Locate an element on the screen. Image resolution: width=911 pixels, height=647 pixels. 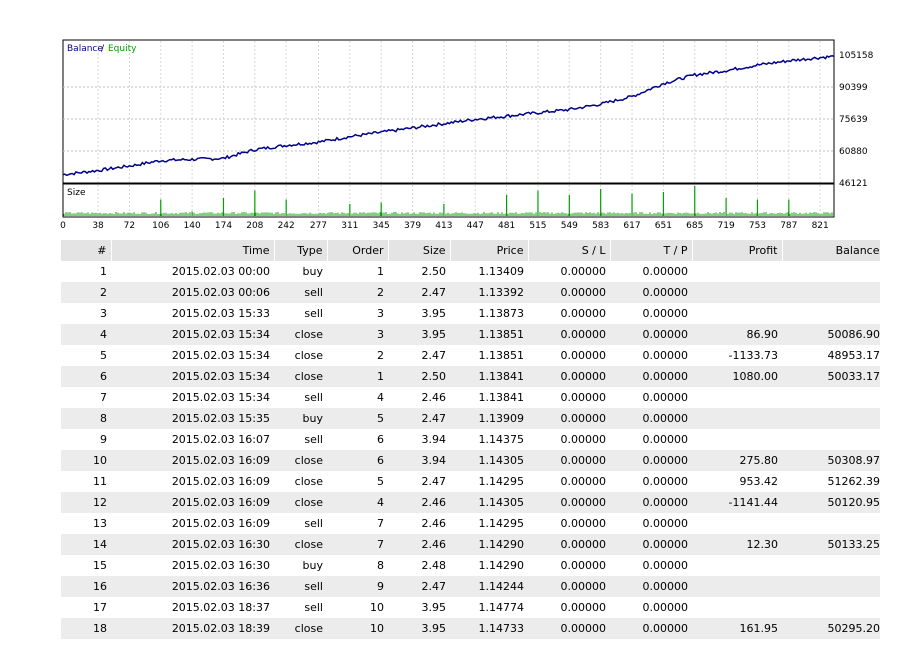
table-cell: 1.13409 is located at coordinates (501, 271).